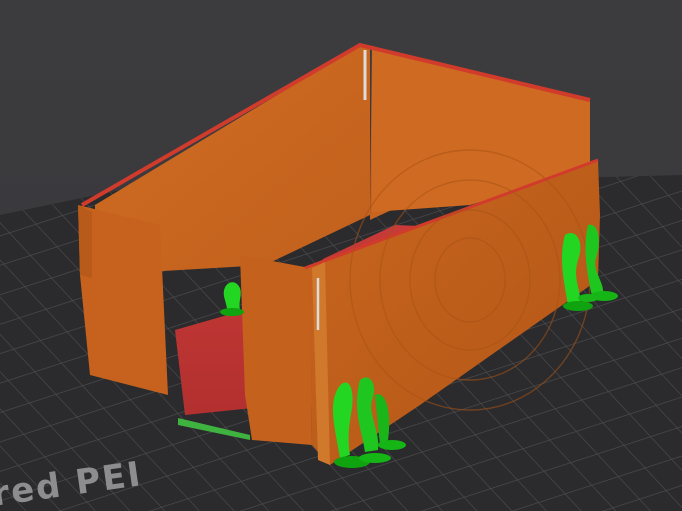  What do you see at coordinates (276, 350) in the screenshot?
I see `middle-front-post` at bounding box center [276, 350].